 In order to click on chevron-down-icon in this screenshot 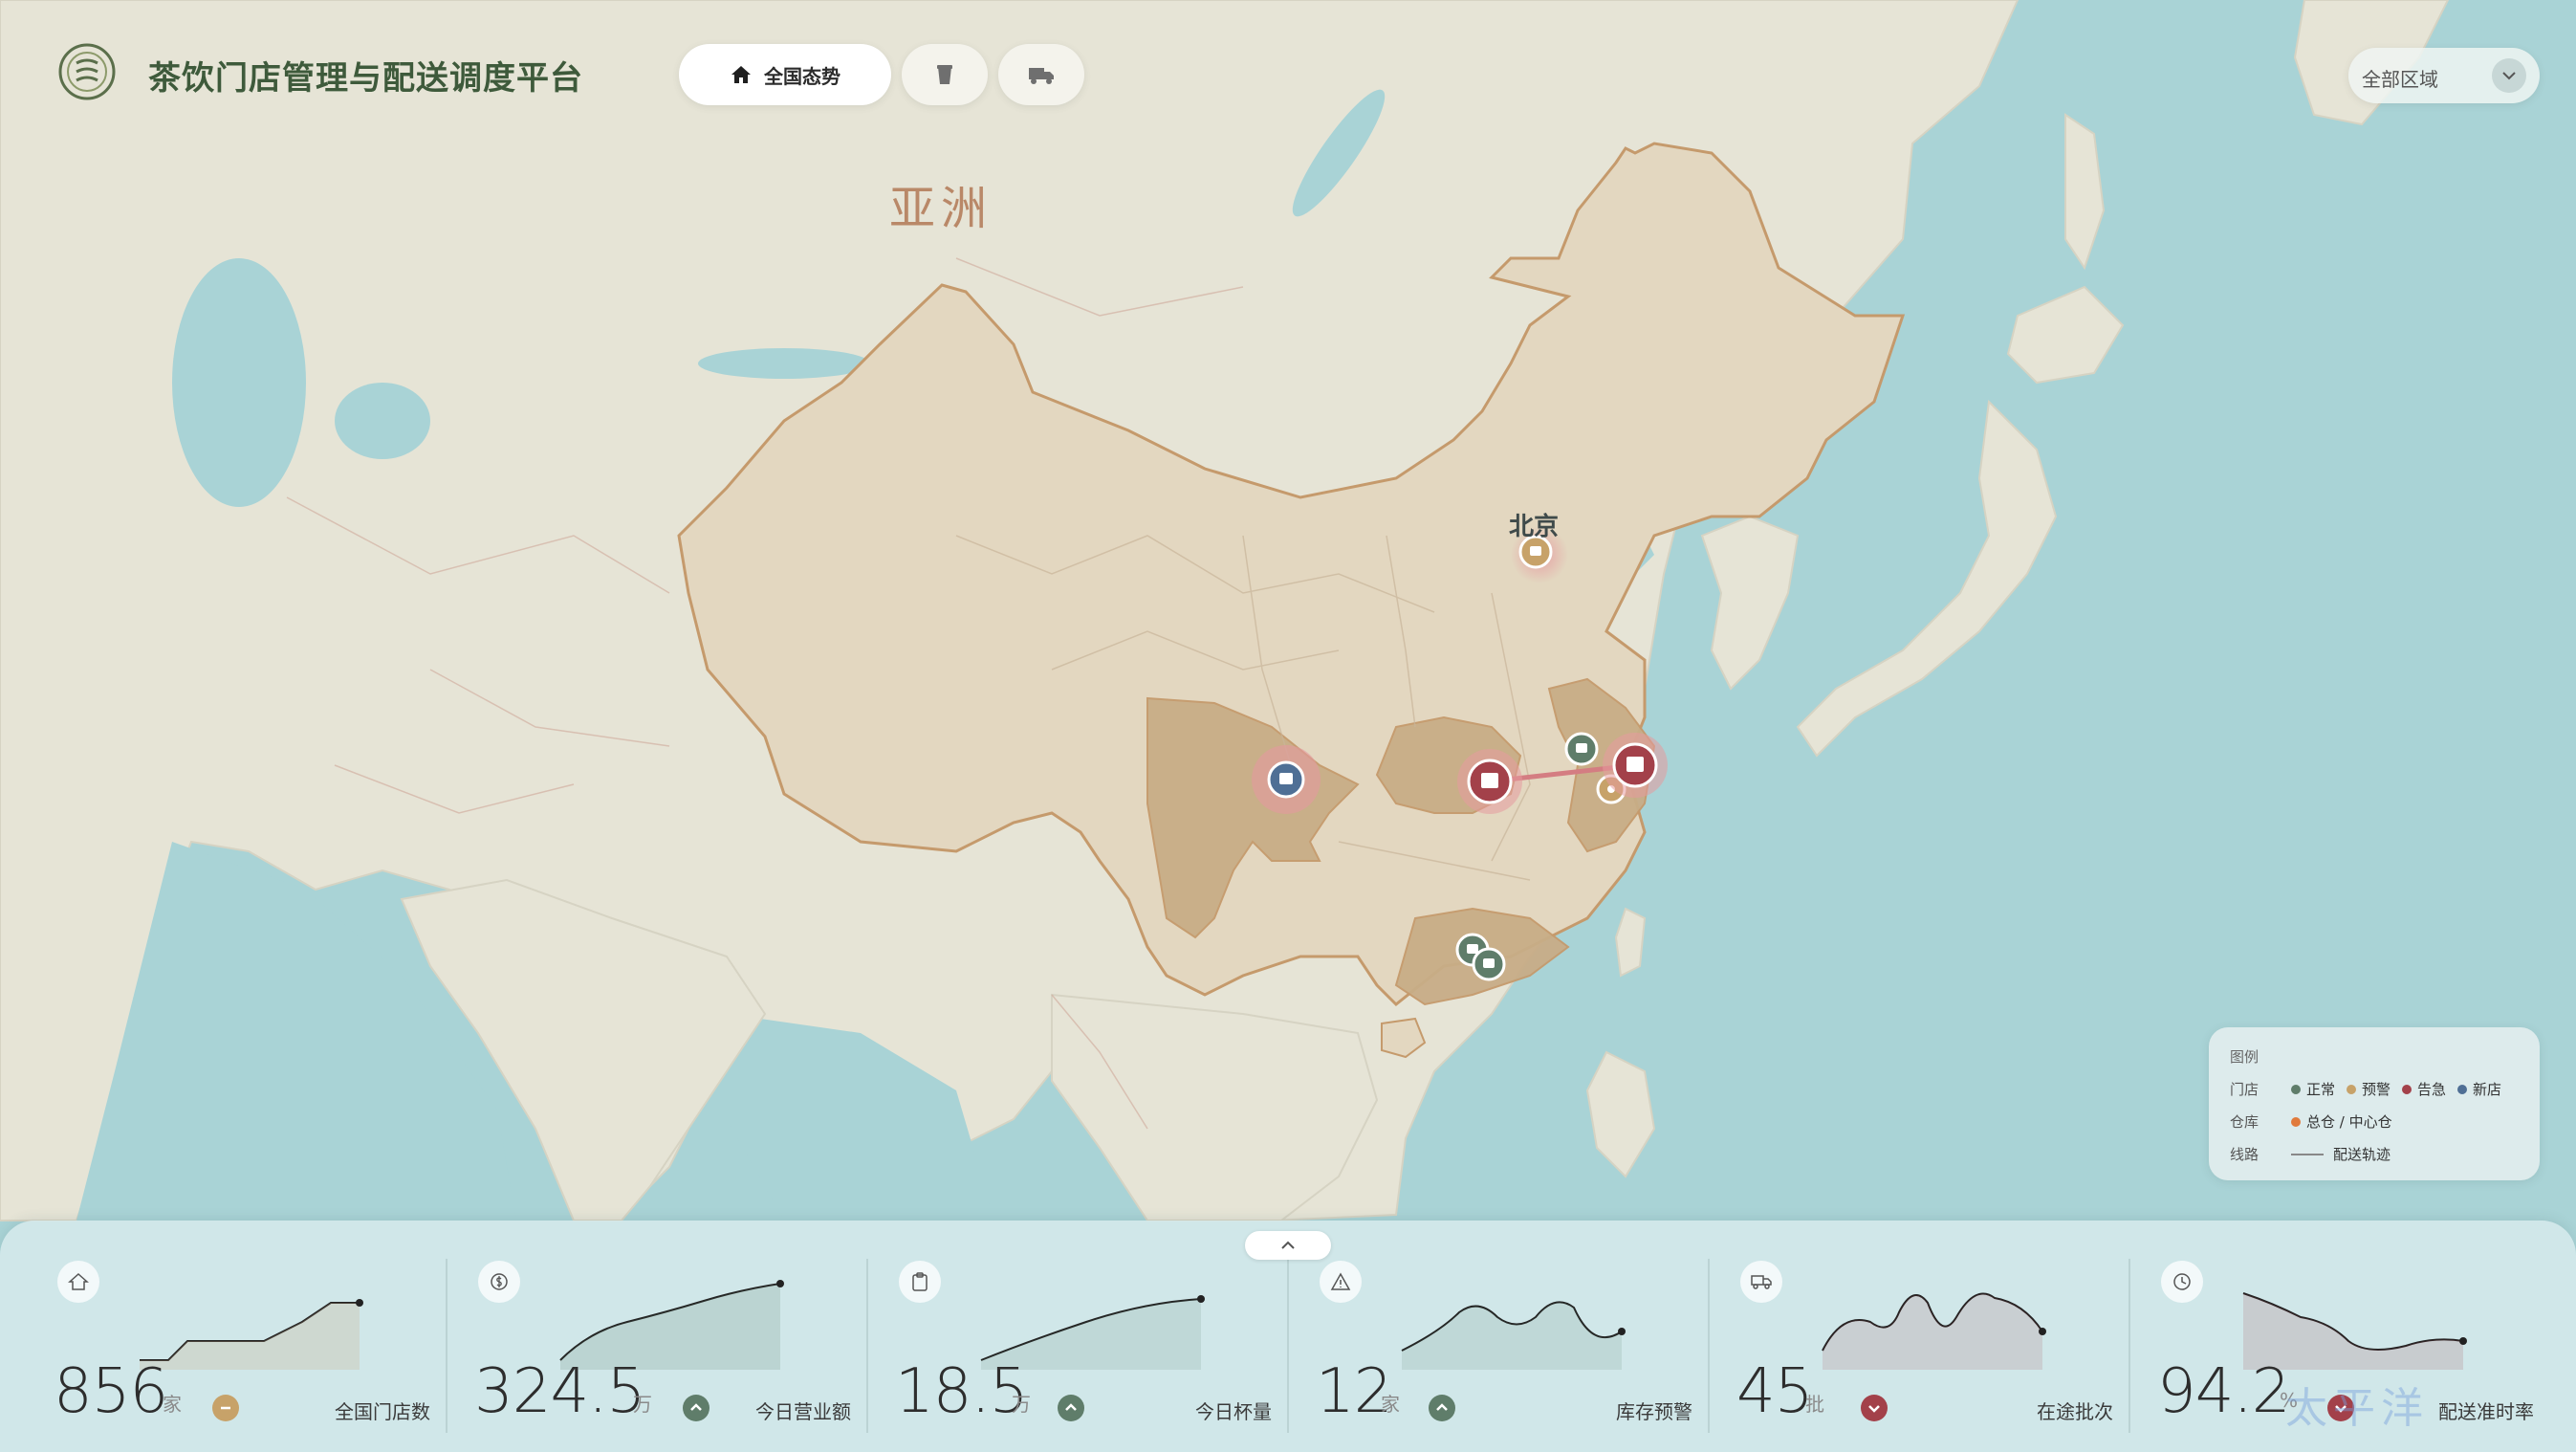, I will do `click(2509, 75)`.